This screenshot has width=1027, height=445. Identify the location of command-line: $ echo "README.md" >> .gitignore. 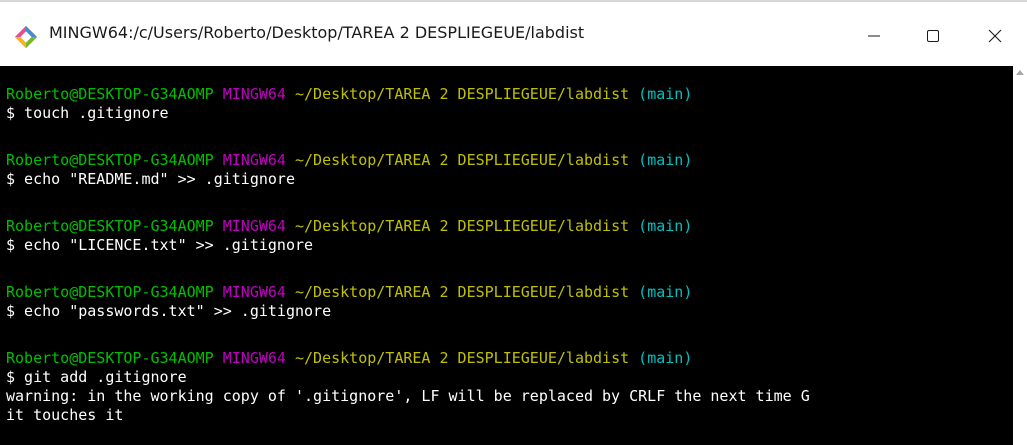
(150, 179).